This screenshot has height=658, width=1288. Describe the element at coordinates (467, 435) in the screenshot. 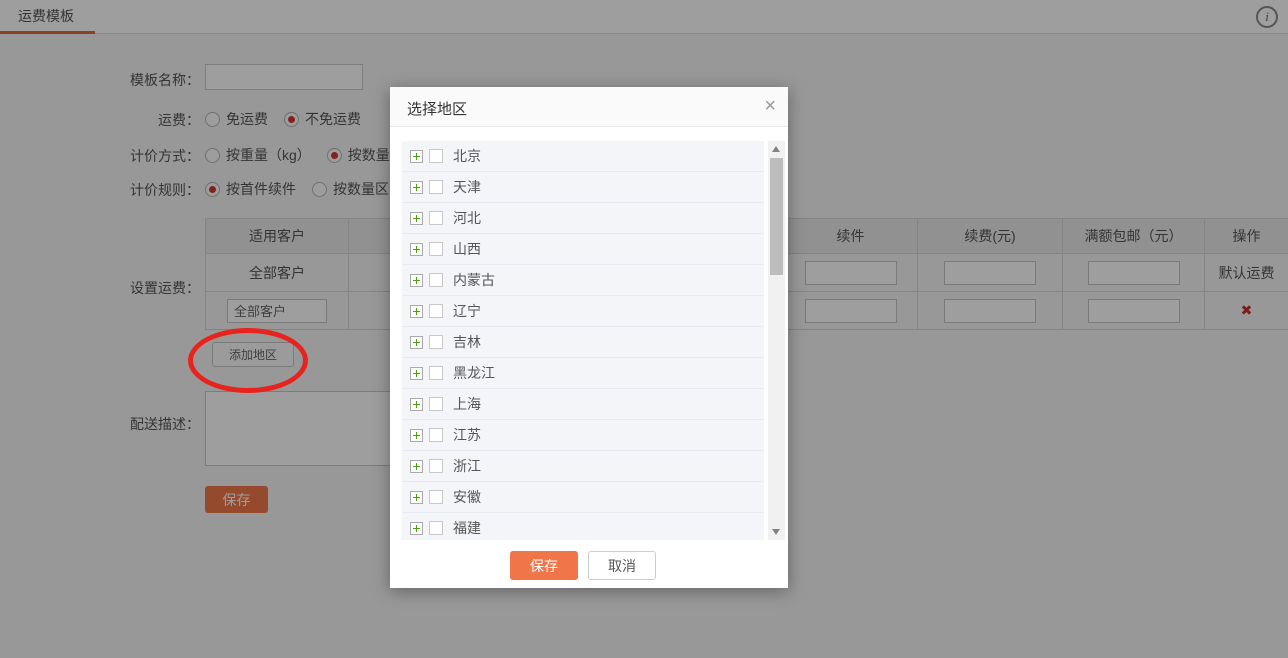

I see `region-label: 江苏` at that location.